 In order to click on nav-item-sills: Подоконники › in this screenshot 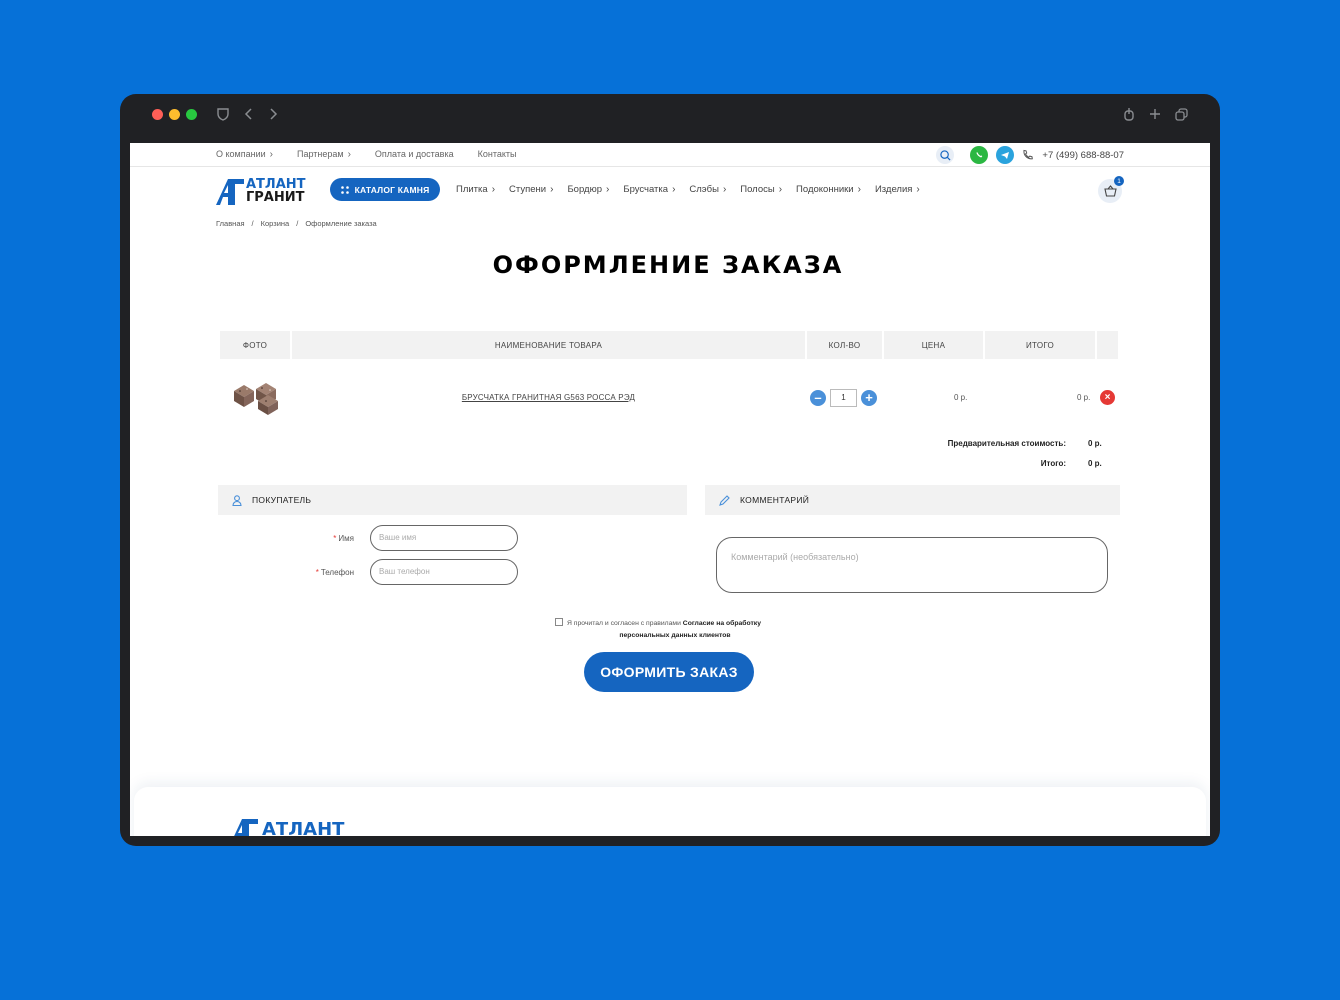, I will do `click(828, 189)`.